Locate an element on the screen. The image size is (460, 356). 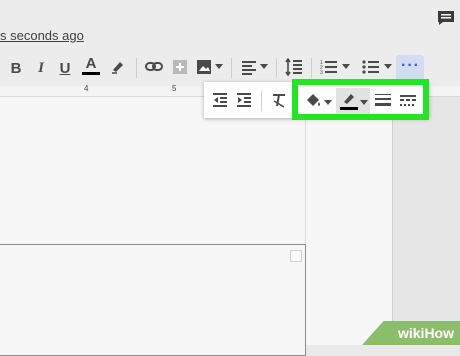
underline-button: U is located at coordinates (65, 68).